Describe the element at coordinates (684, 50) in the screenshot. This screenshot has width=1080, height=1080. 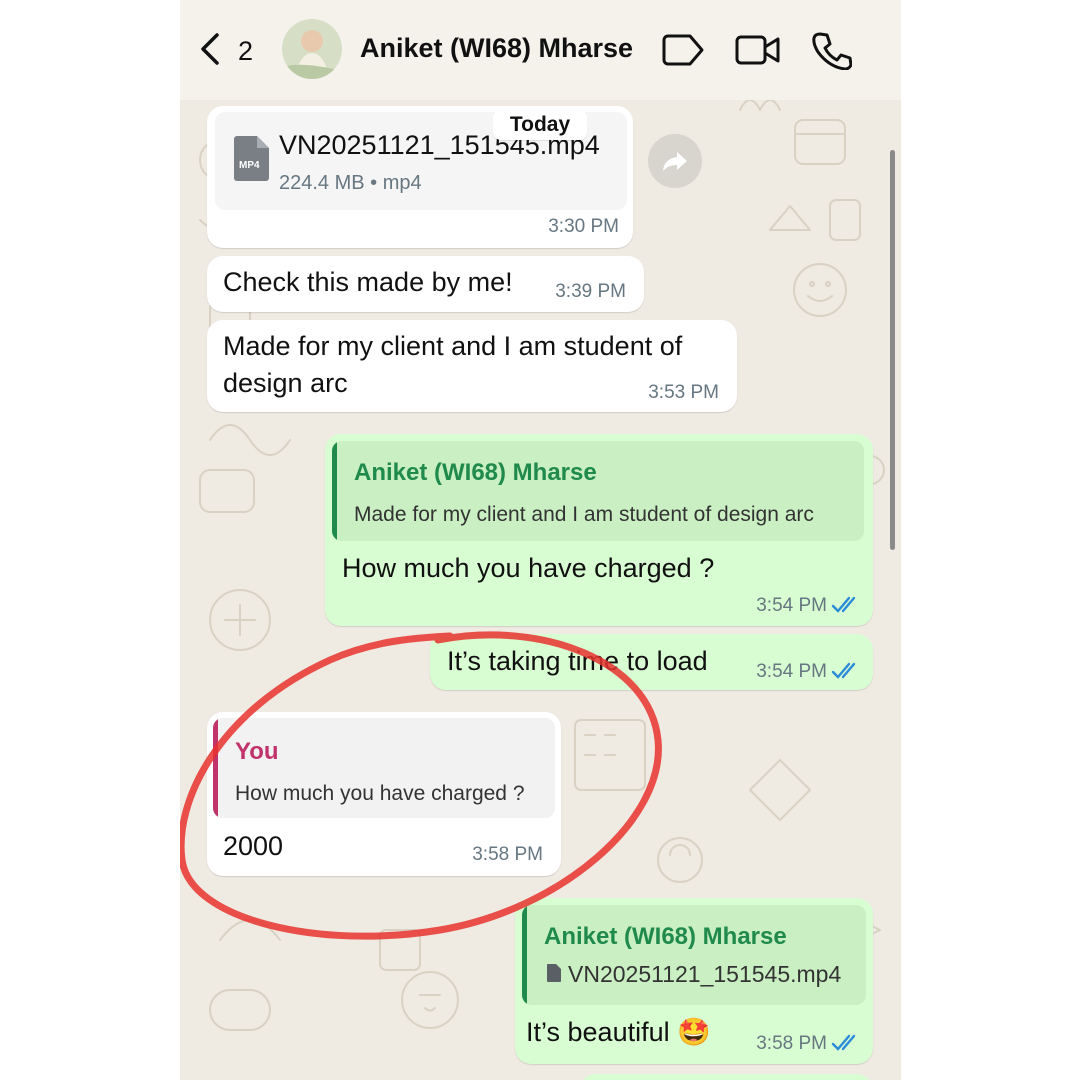
I see `label-tag-icon` at that location.